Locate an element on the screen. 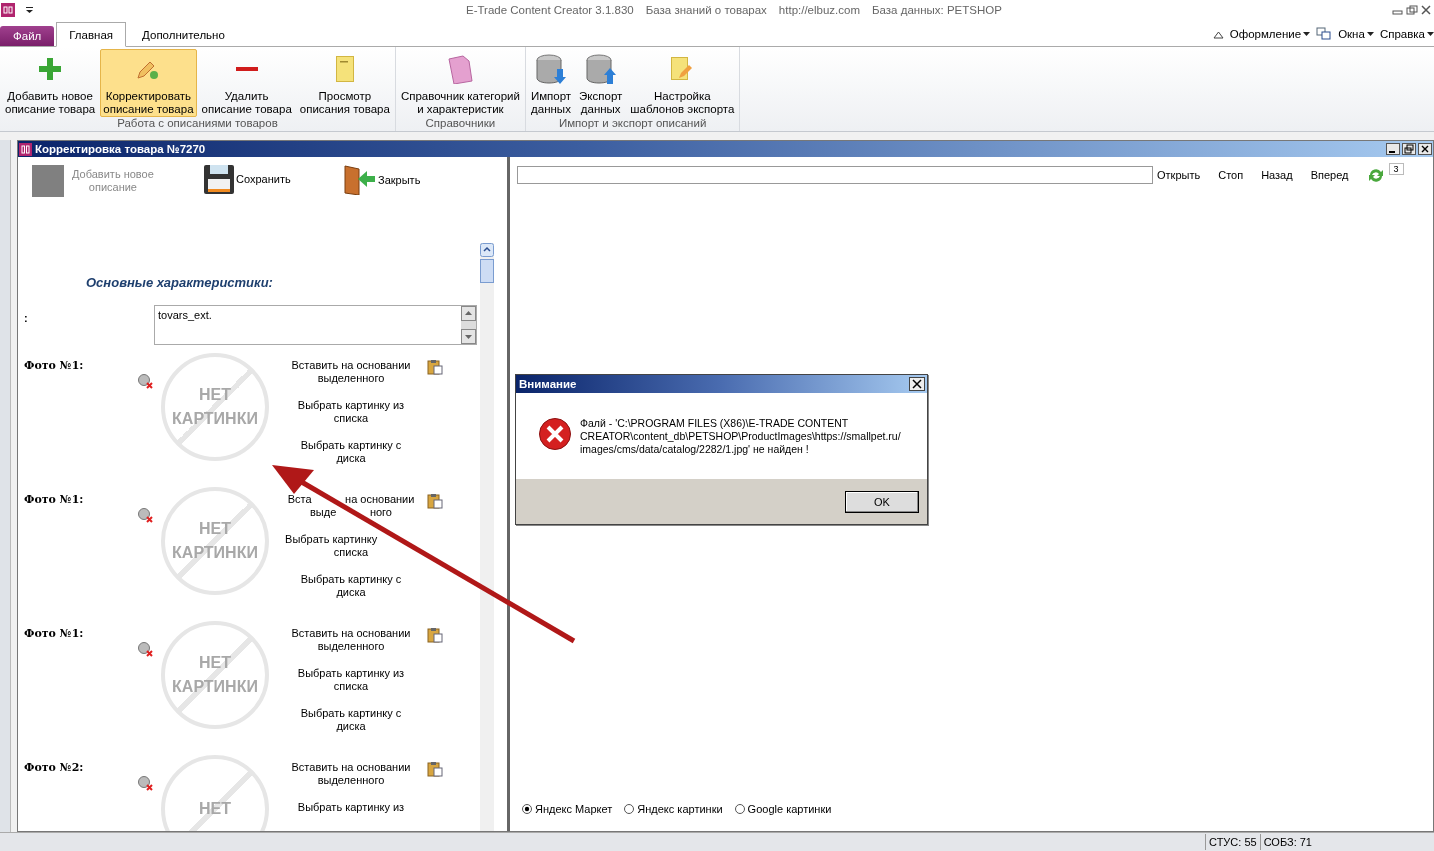 The image size is (1434, 851). error-icon is located at coordinates (555, 434).